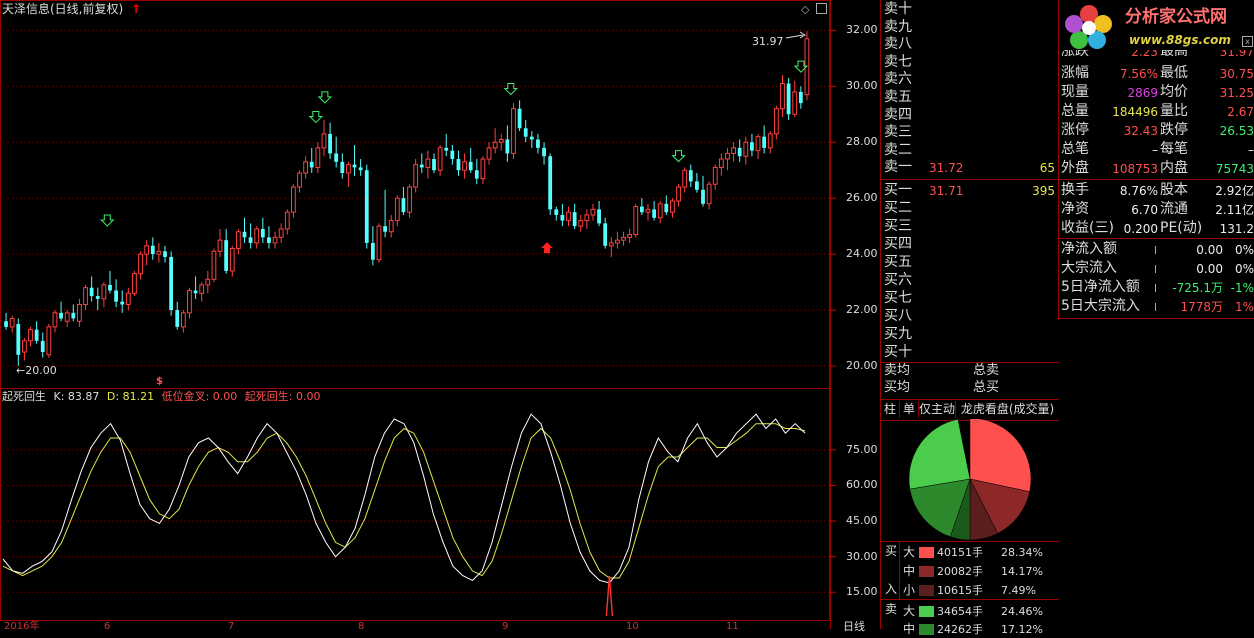 The image size is (1254, 638). I want to click on quote-row: 总笔 – 每笔 –, so click(1156, 150).